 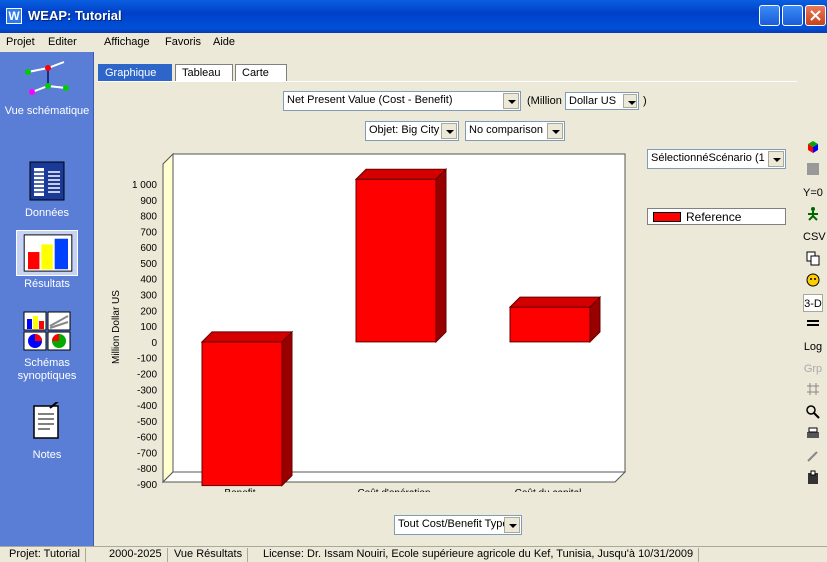 I want to click on y-tick-label: 1 000, so click(x=144, y=185).